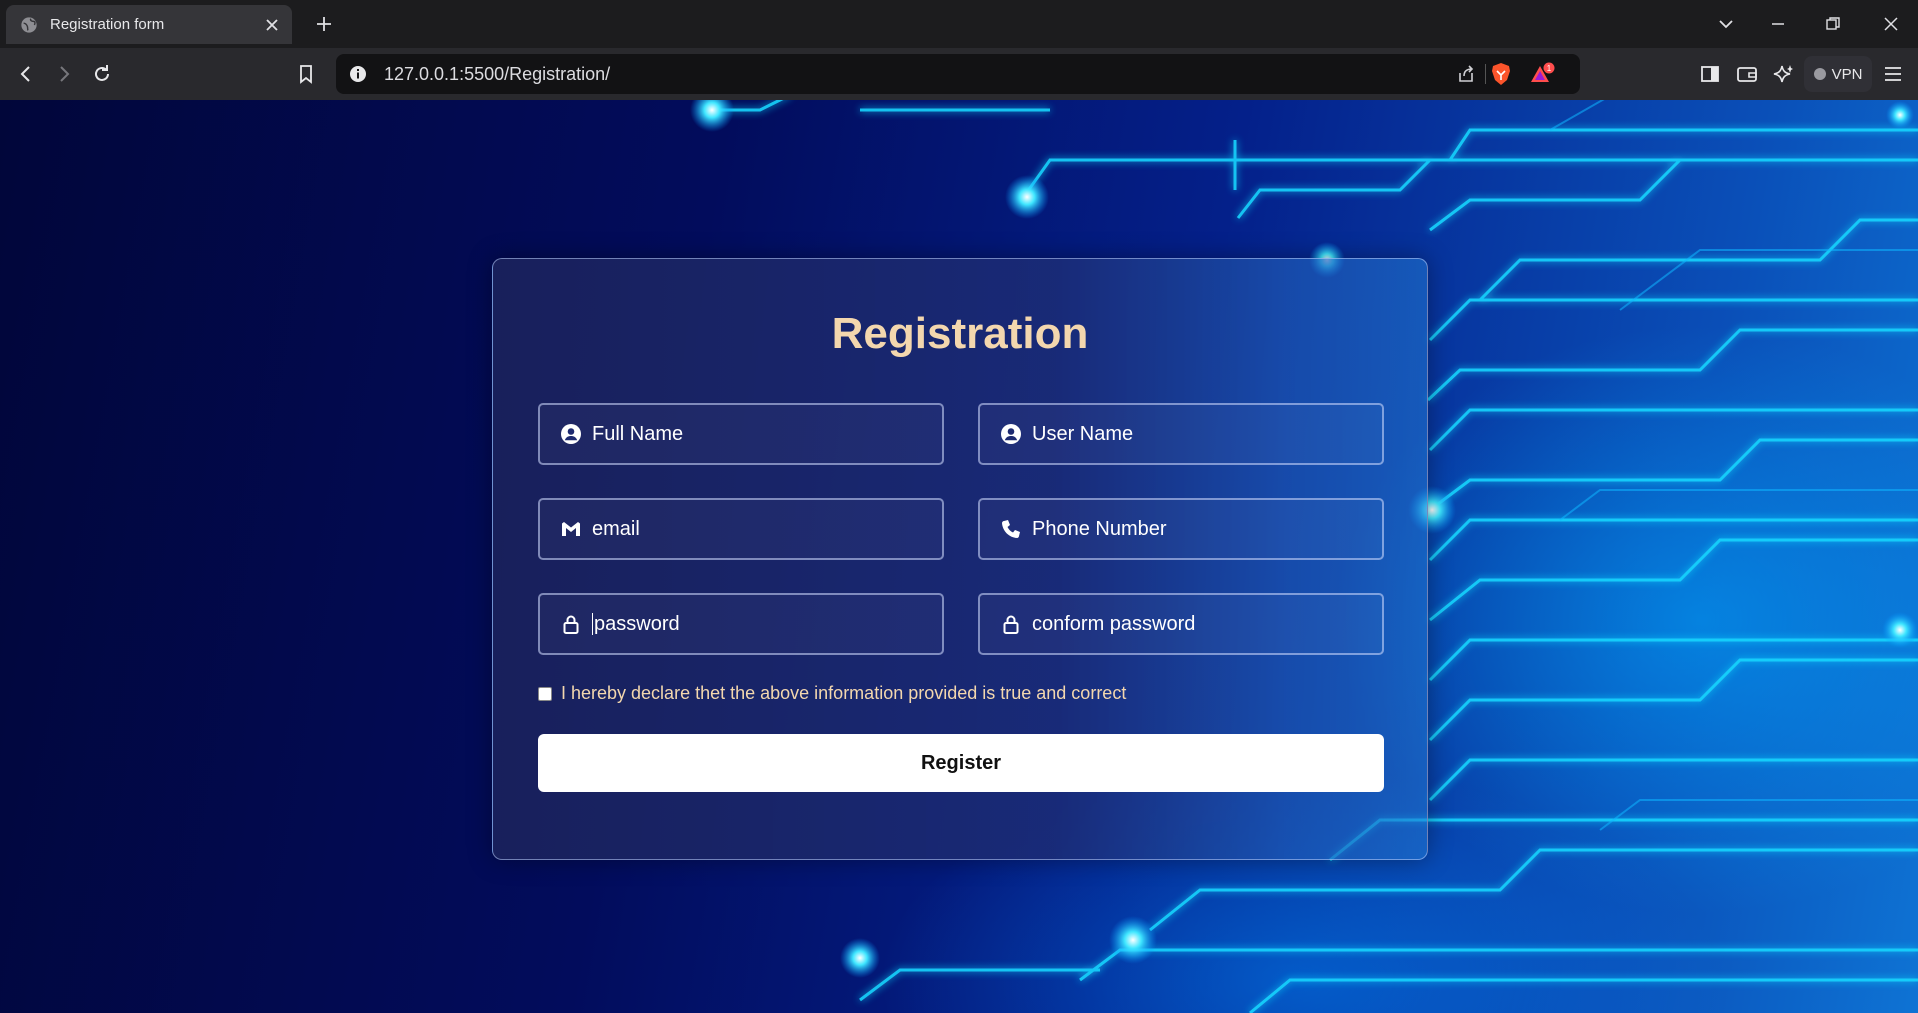  I want to click on menu-icon, so click(1893, 74).